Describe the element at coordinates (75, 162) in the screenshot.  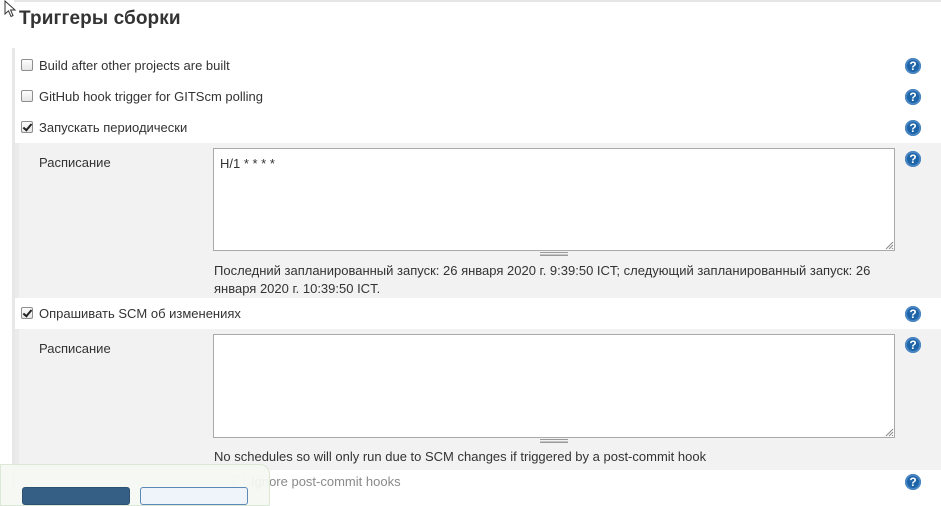
I see `periodic-schedule-label: Расписание` at that location.